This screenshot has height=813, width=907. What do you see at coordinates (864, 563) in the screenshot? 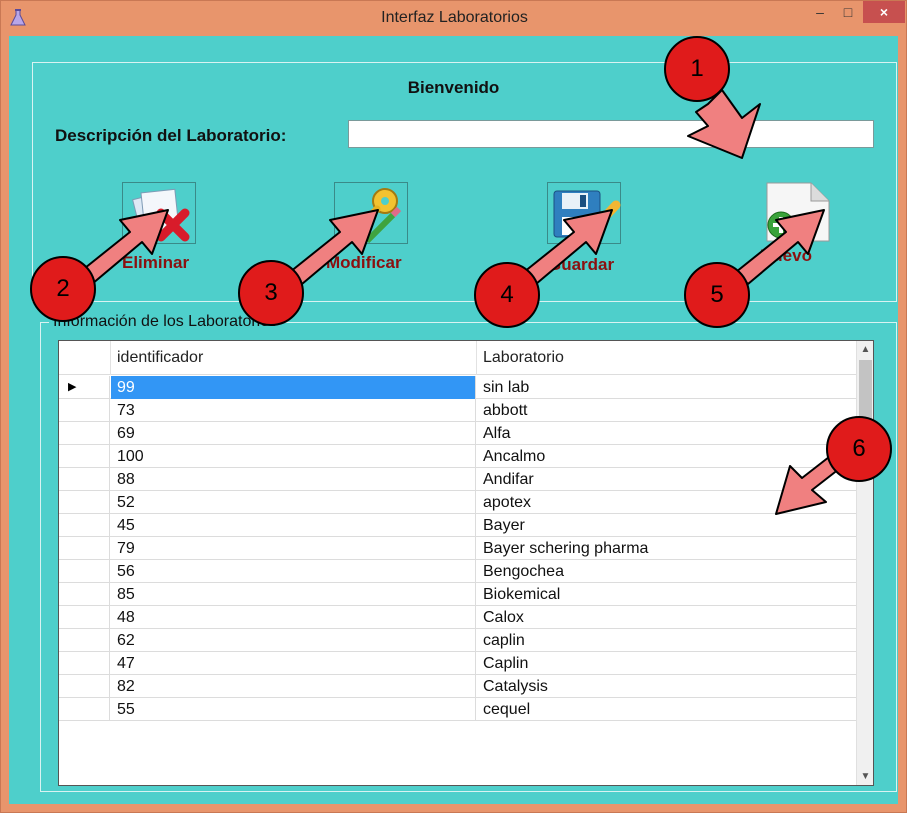
I see `vertical-scrollbar: ▲ ▼` at bounding box center [864, 563].